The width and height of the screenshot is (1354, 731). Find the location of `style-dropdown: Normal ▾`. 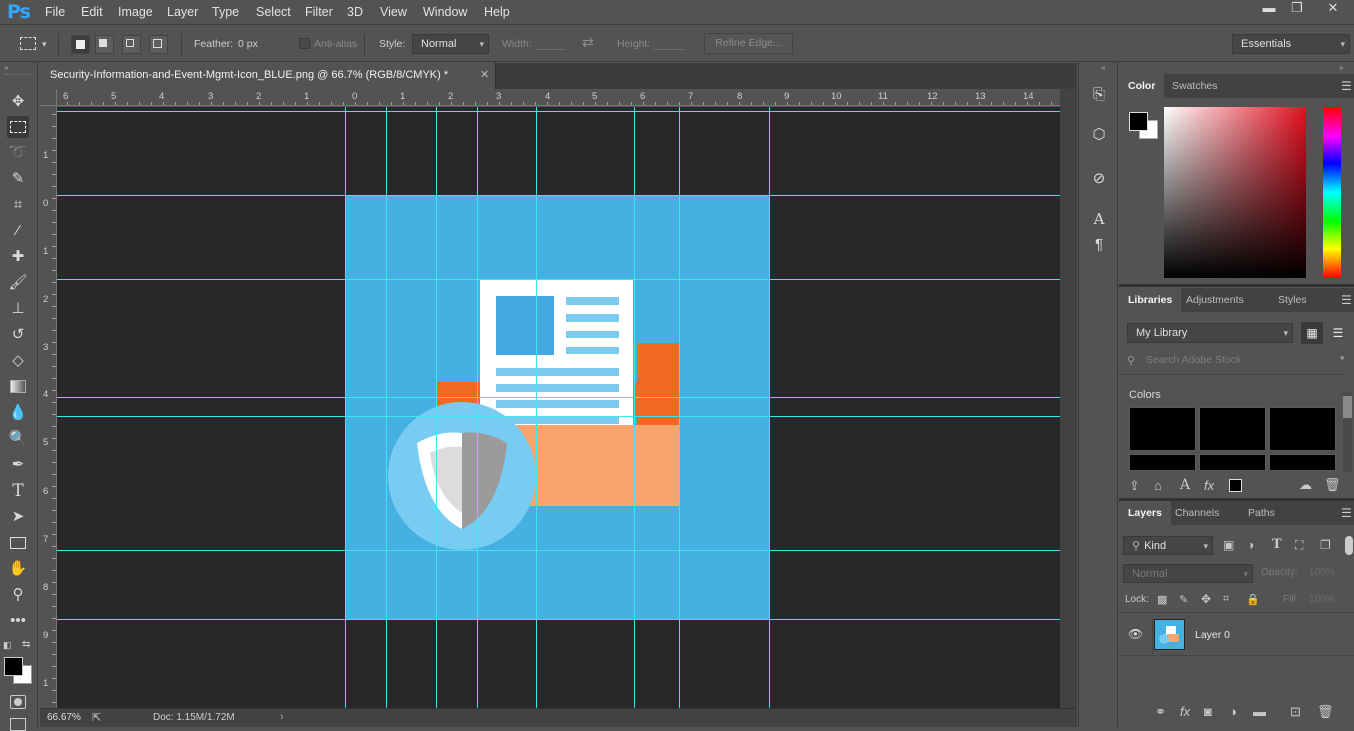

style-dropdown: Normal ▾ is located at coordinates (450, 44).